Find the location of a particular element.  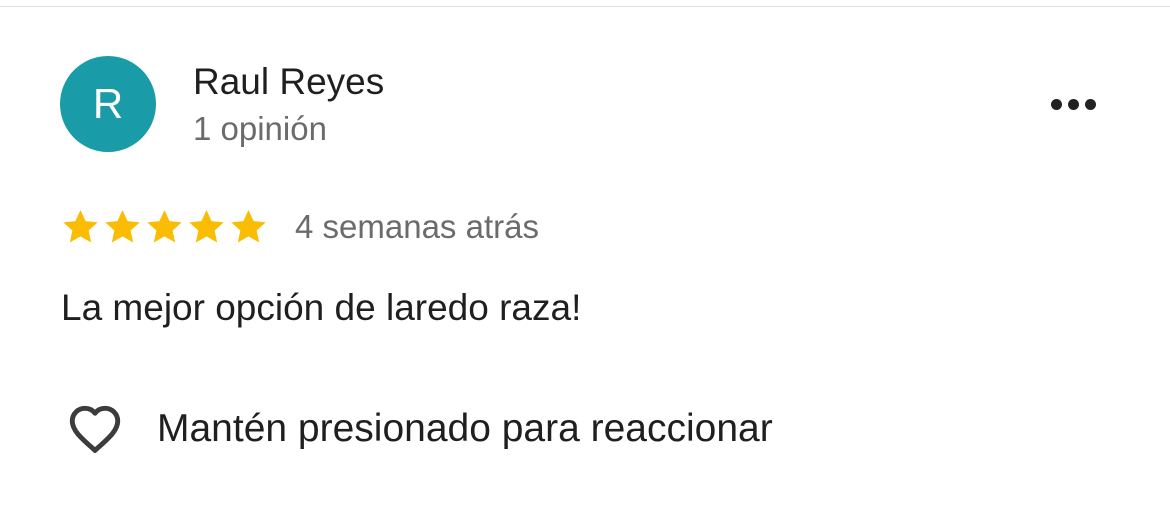

star-rating is located at coordinates (164, 227).